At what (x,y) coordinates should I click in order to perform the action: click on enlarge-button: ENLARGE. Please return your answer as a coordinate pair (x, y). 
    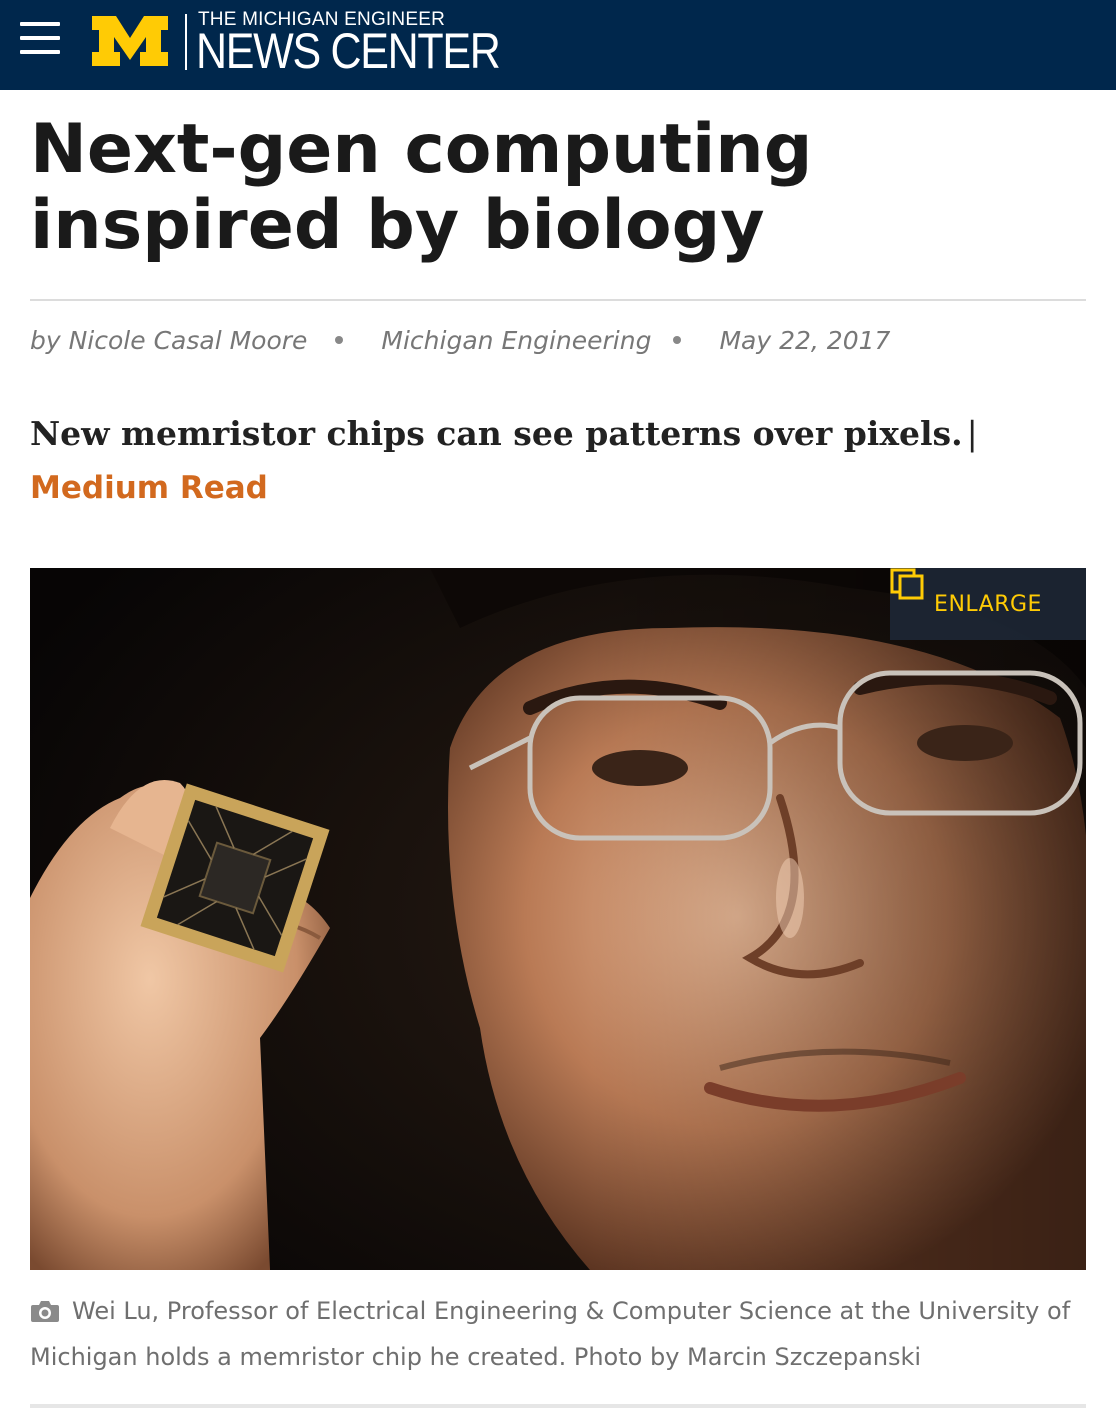
    Looking at the image, I should click on (988, 604).